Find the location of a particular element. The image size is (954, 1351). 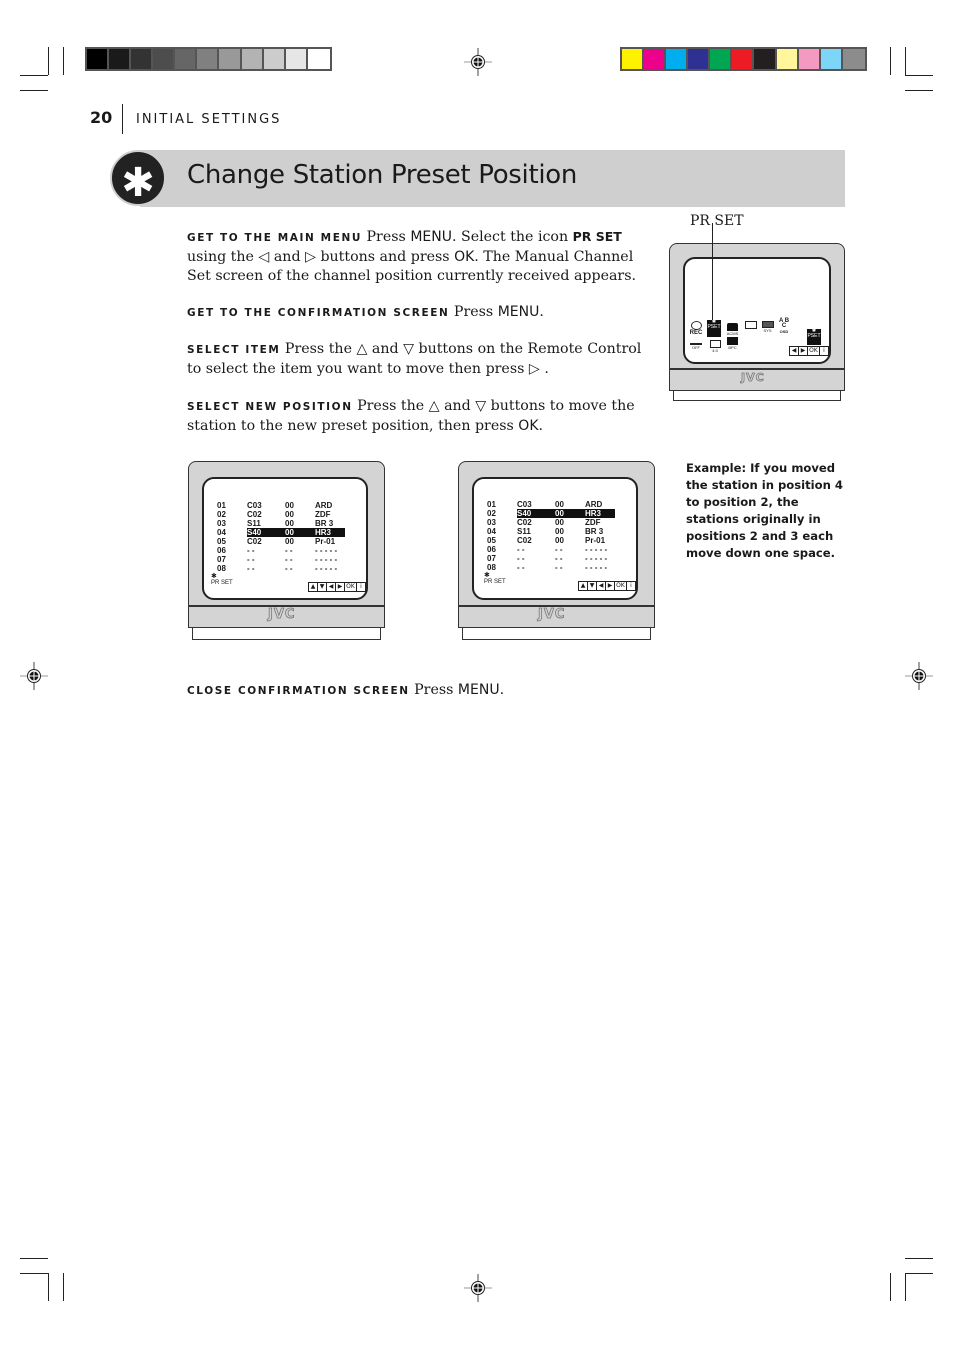

step-text: Press is located at coordinates (473, 312).